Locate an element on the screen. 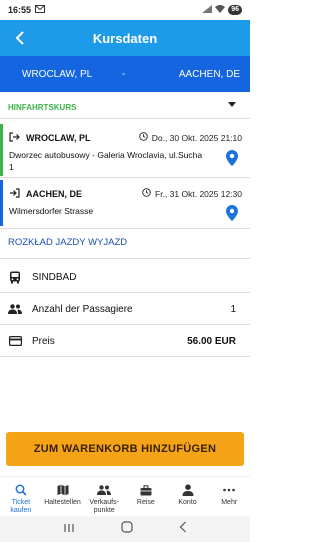 The width and height of the screenshot is (320, 542). bus-icon is located at coordinates (15, 277).